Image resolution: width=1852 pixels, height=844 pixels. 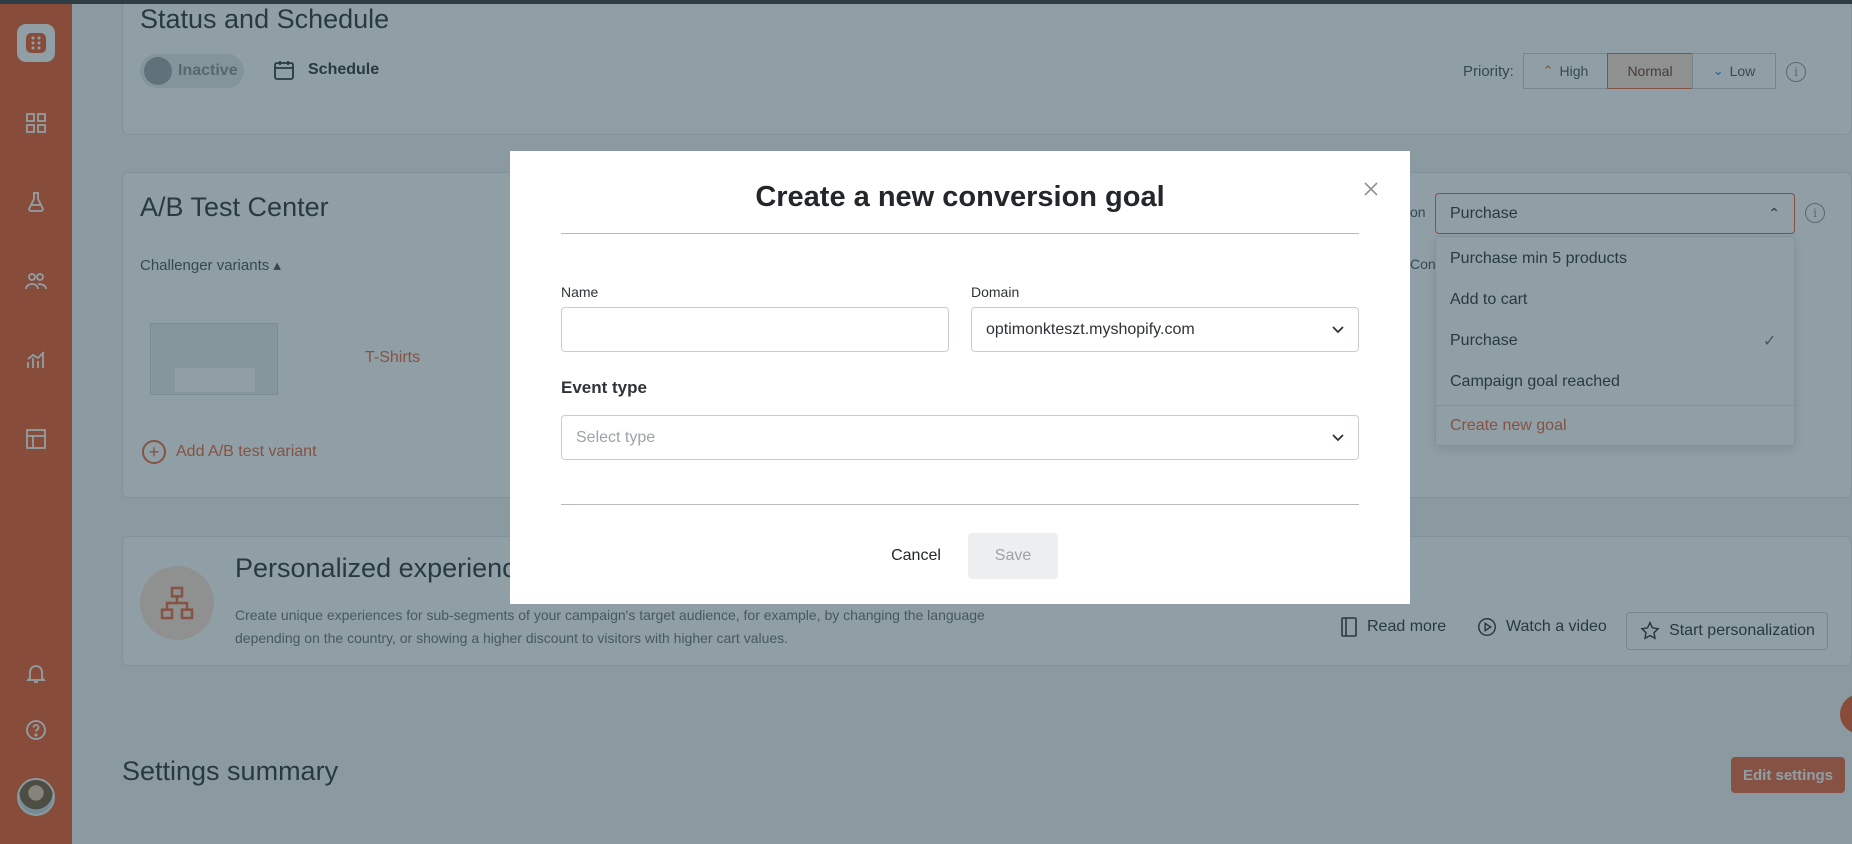 I want to click on domain-select: optimonkteszt.myshopify.com, so click(x=1165, y=329).